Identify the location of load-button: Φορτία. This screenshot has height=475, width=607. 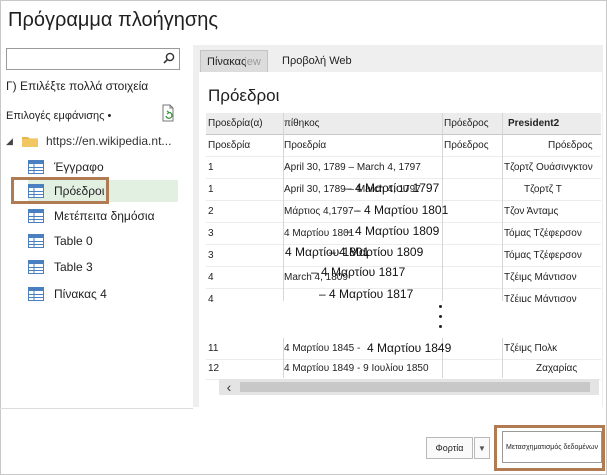
(449, 448).